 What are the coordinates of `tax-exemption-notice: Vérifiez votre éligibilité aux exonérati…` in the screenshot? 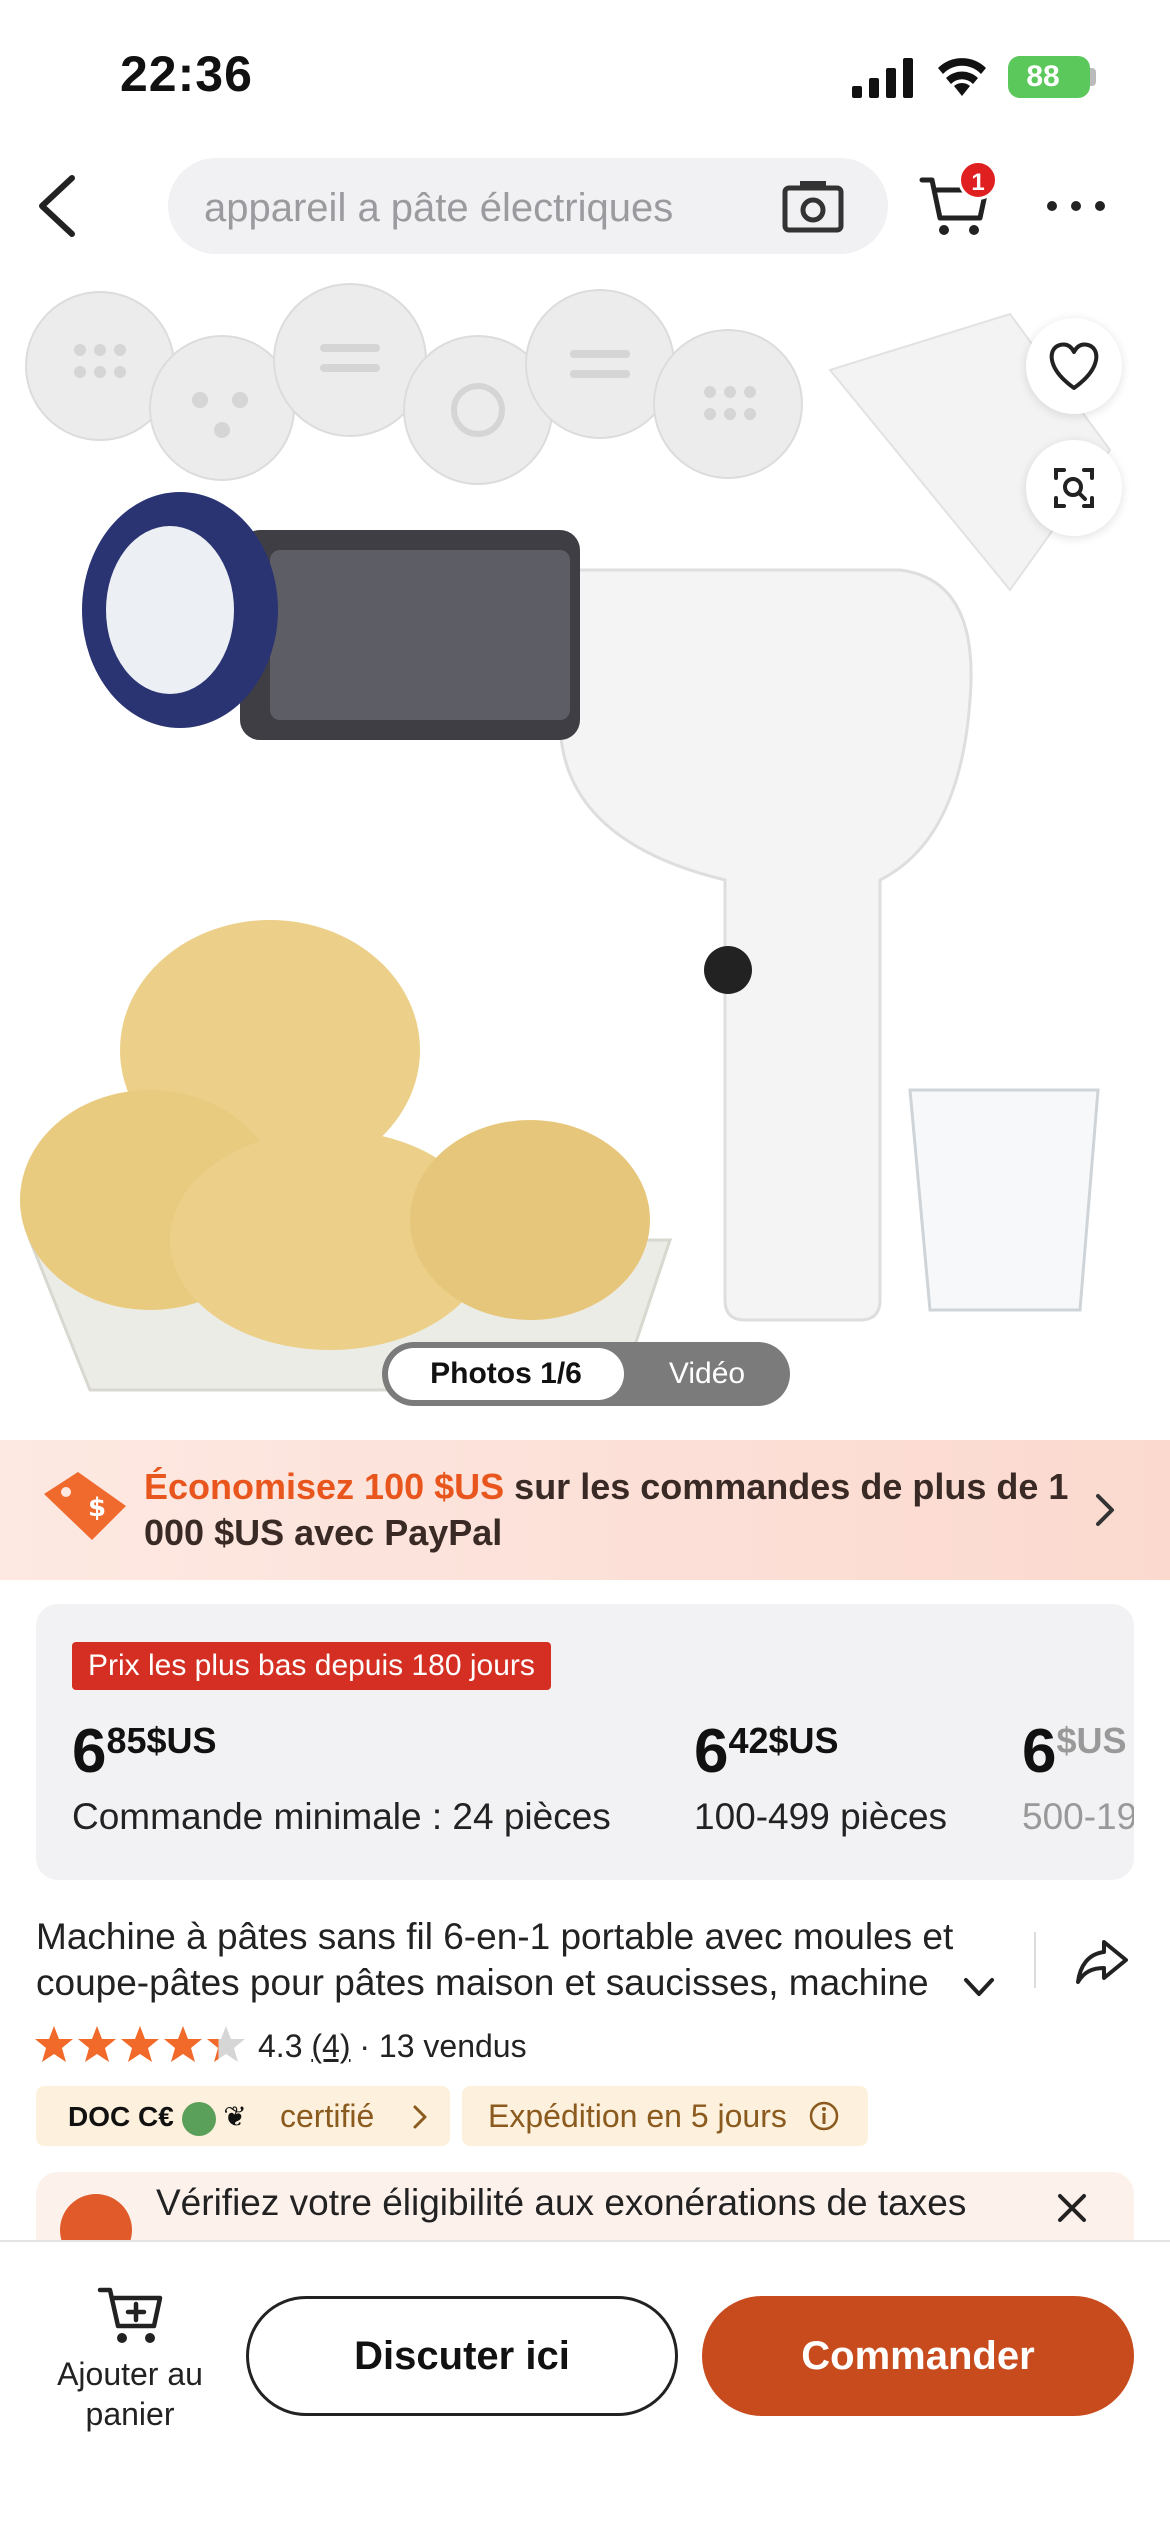 It's located at (585, 2207).